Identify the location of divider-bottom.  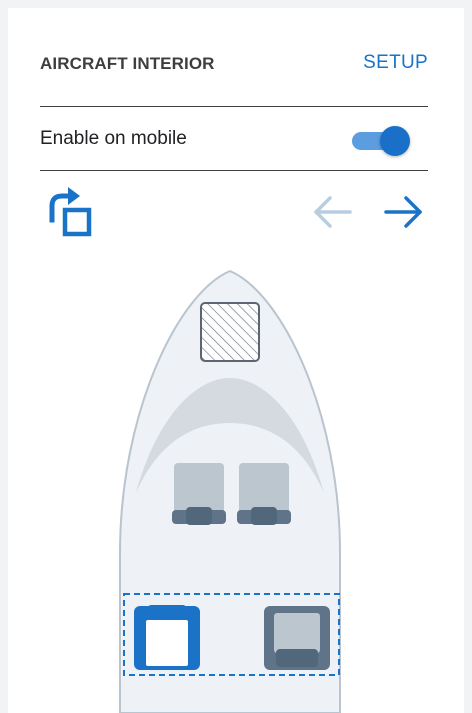
(234, 170).